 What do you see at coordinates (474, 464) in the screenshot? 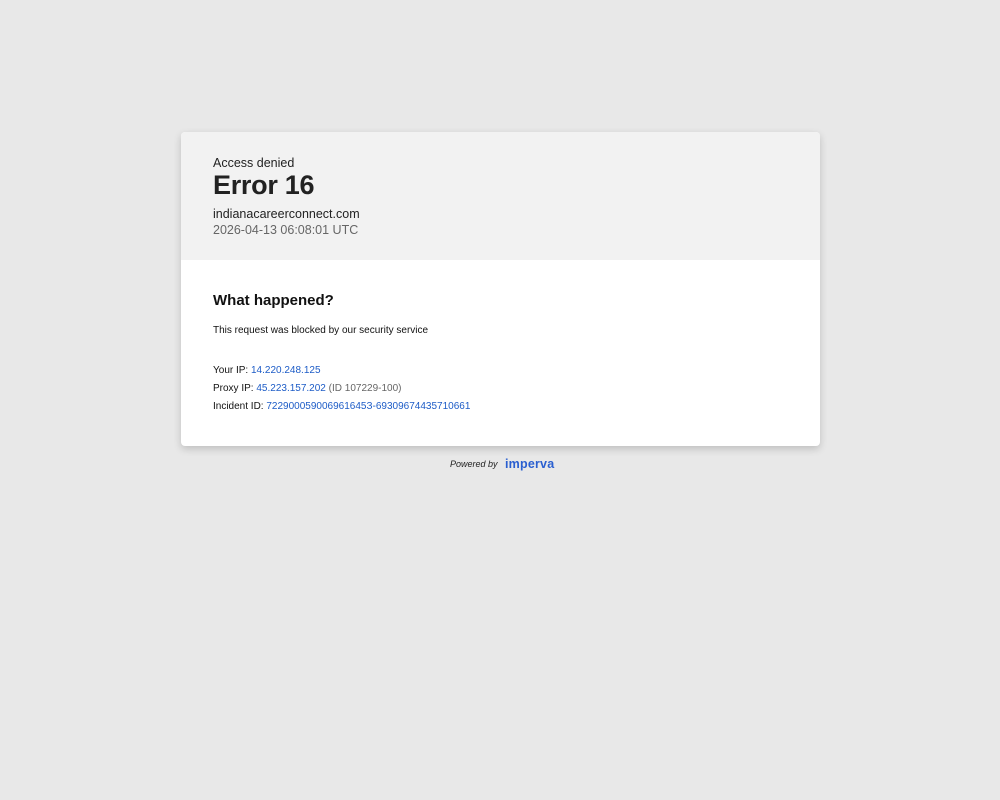
I see `powered-by-label: Powered by` at bounding box center [474, 464].